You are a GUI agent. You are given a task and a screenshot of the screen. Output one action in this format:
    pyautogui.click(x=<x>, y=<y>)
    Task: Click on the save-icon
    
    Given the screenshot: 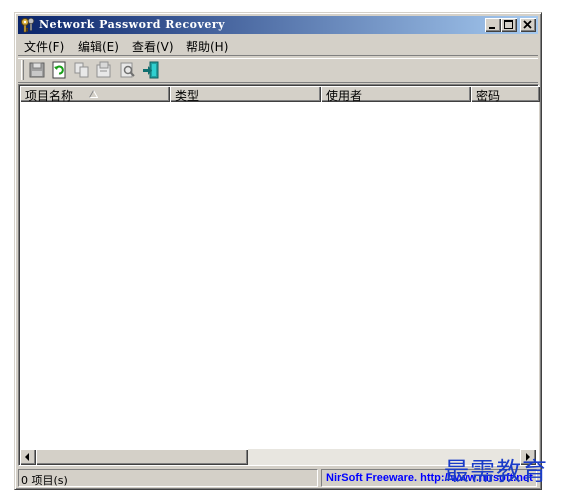 What is the action you would take?
    pyautogui.click(x=37, y=70)
    